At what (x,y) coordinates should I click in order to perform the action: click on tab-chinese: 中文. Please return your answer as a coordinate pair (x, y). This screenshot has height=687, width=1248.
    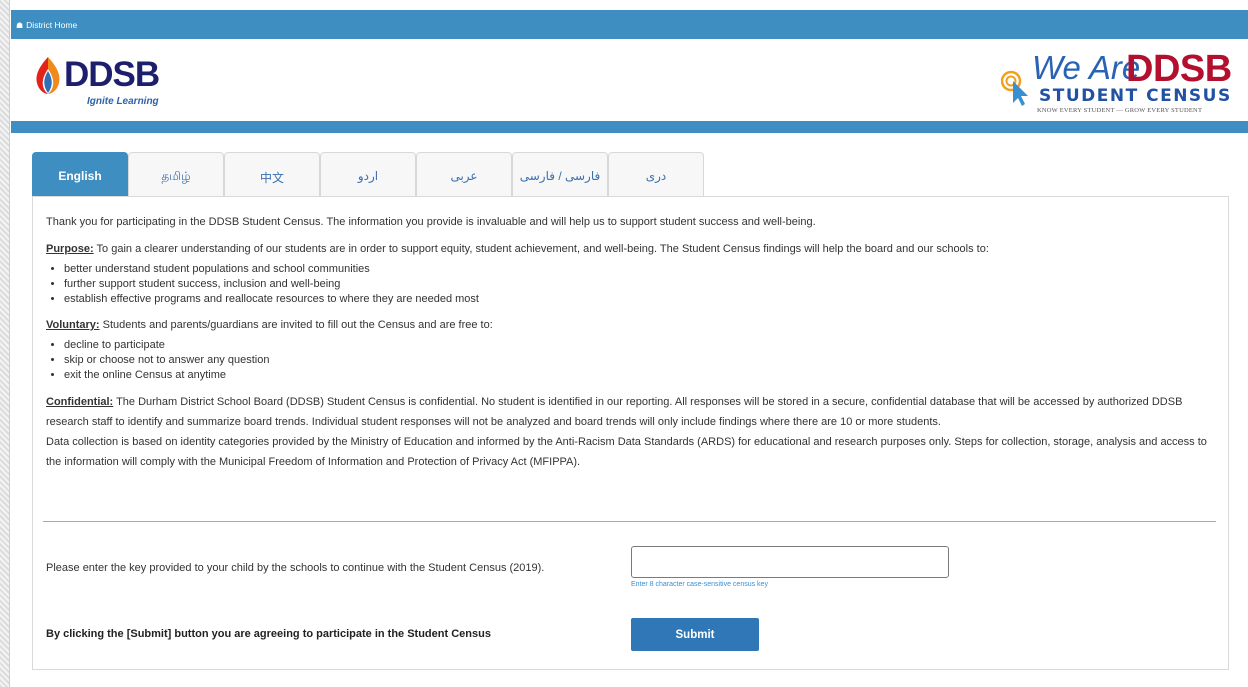
    Looking at the image, I should click on (272, 174).